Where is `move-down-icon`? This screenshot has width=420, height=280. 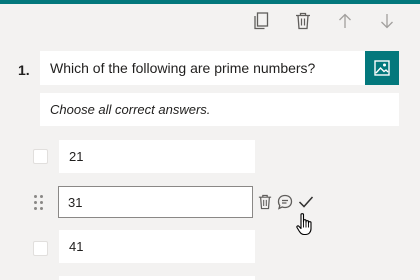 move-down-icon is located at coordinates (387, 21).